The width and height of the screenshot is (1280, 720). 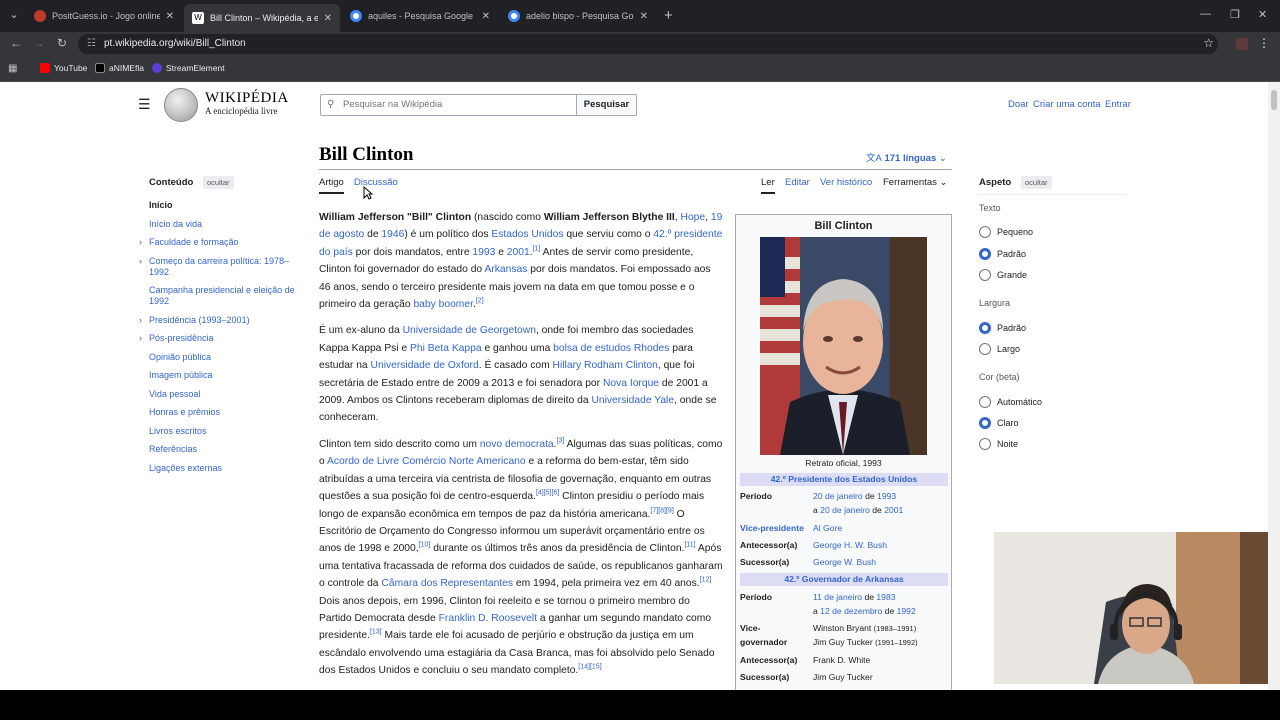 What do you see at coordinates (220, 296) in the screenshot?
I see `toc-item: Campanha presidencial e eleição de 1992` at bounding box center [220, 296].